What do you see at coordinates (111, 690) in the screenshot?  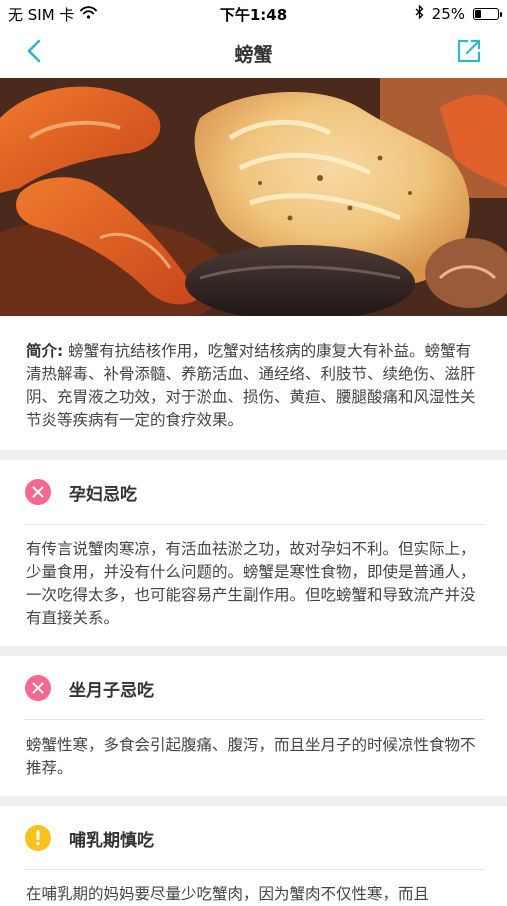 I see `section-postpartum-title: 坐月子忌吃` at bounding box center [111, 690].